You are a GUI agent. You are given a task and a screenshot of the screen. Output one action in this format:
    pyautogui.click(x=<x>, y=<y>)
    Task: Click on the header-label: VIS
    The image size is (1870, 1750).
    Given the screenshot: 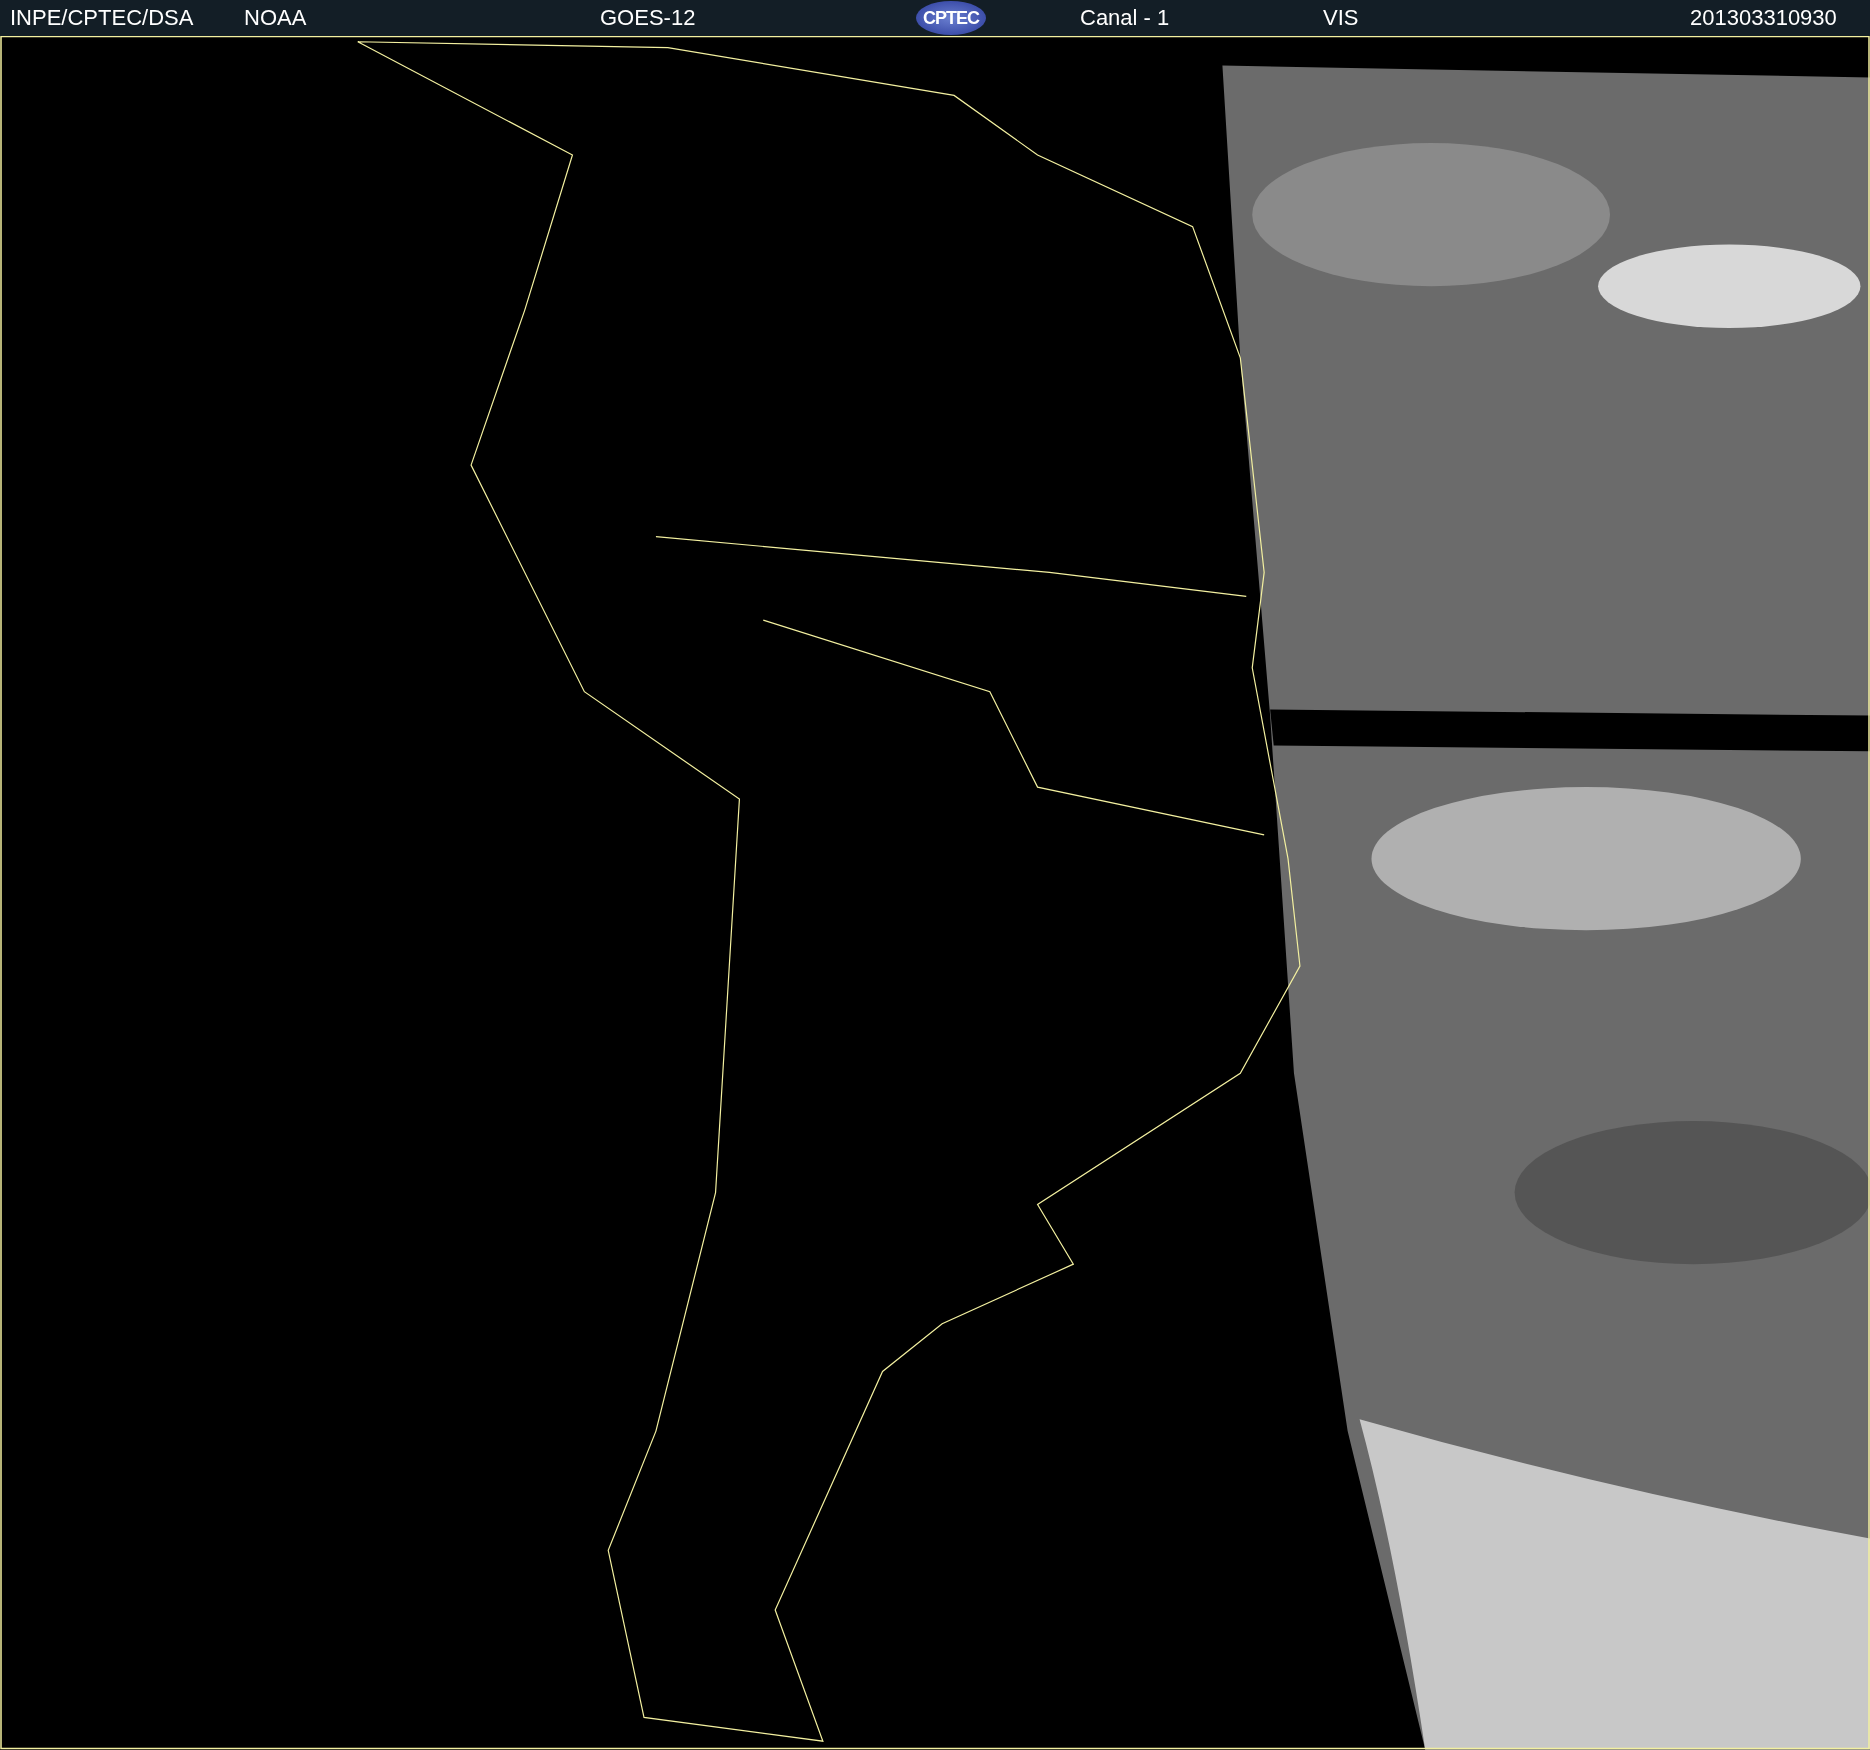 What is the action you would take?
    pyautogui.click(x=1341, y=18)
    